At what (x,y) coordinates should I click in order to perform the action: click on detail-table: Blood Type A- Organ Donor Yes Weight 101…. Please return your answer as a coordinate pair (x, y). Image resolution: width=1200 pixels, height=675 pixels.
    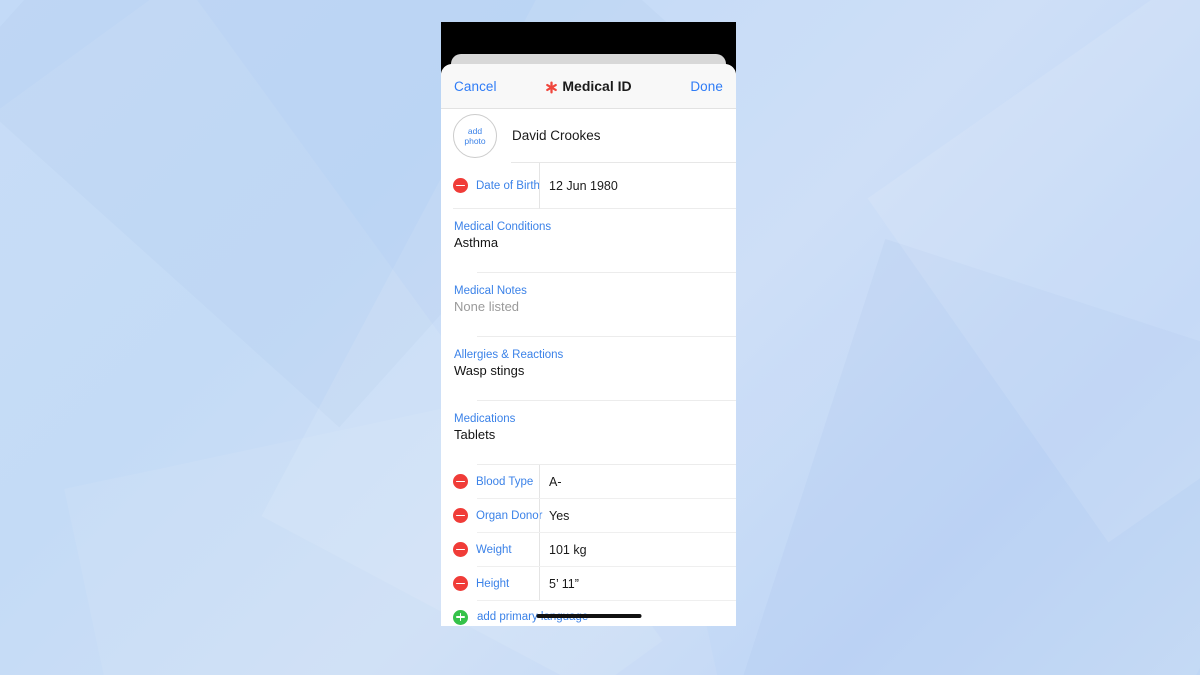
    Looking at the image, I should click on (588, 545).